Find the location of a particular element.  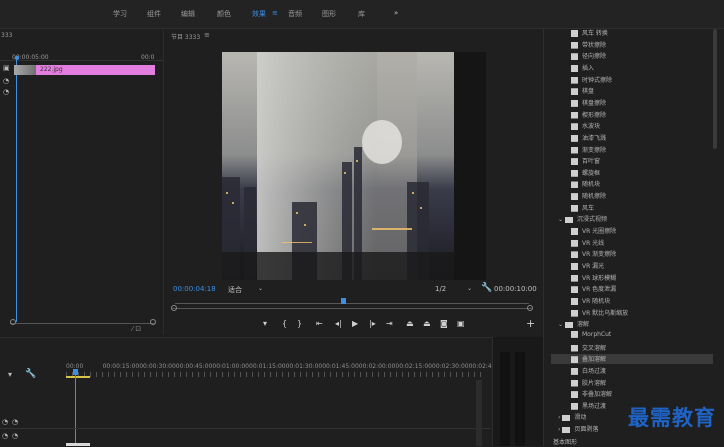

clip-name: 222.jpg is located at coordinates (51, 69).